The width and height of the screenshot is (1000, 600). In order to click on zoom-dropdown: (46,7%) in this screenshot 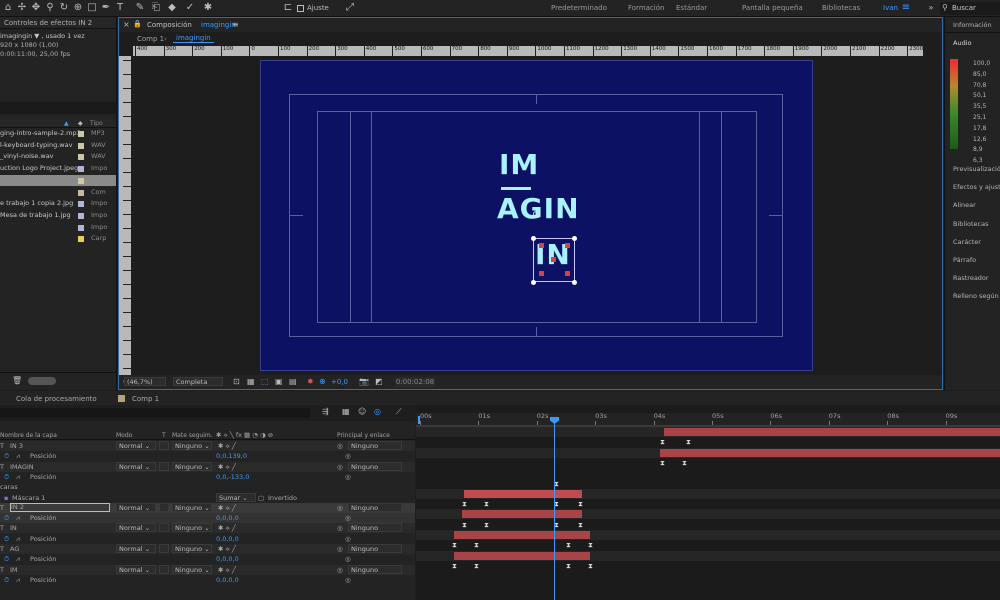, I will do `click(145, 381)`.